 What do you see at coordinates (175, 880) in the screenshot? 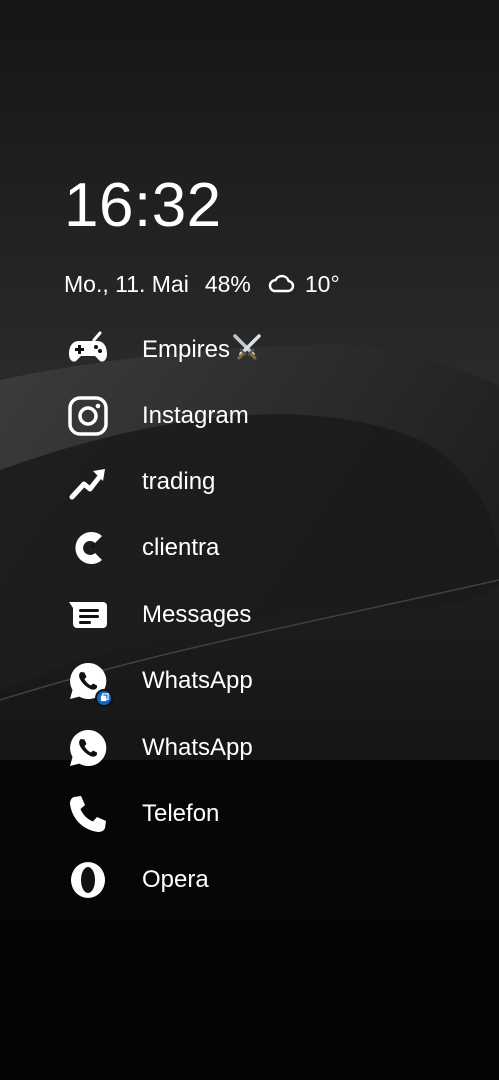
I see `app-label: Opera` at bounding box center [175, 880].